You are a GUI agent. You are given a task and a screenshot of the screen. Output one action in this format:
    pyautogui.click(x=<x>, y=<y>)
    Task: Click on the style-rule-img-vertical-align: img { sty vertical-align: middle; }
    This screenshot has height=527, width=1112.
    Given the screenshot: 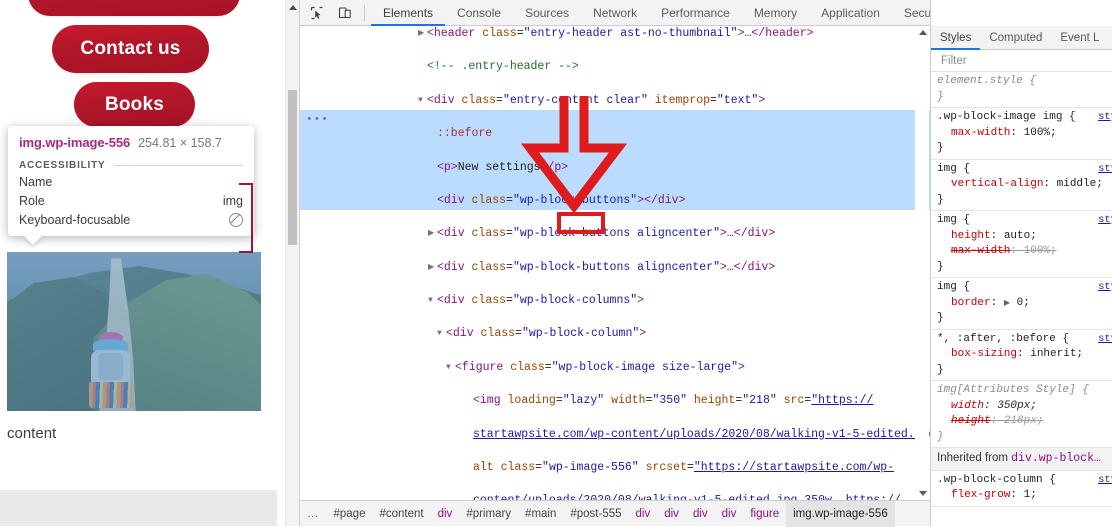 What is the action you would take?
    pyautogui.click(x=1021, y=185)
    